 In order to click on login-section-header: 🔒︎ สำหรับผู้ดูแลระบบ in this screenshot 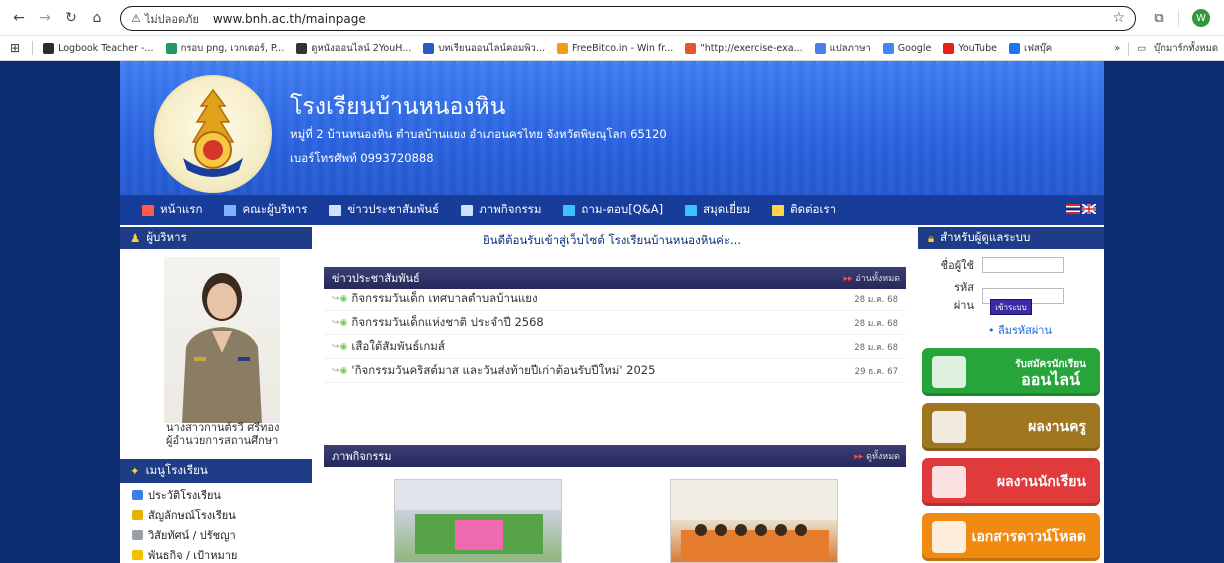, I will do `click(1011, 238)`.